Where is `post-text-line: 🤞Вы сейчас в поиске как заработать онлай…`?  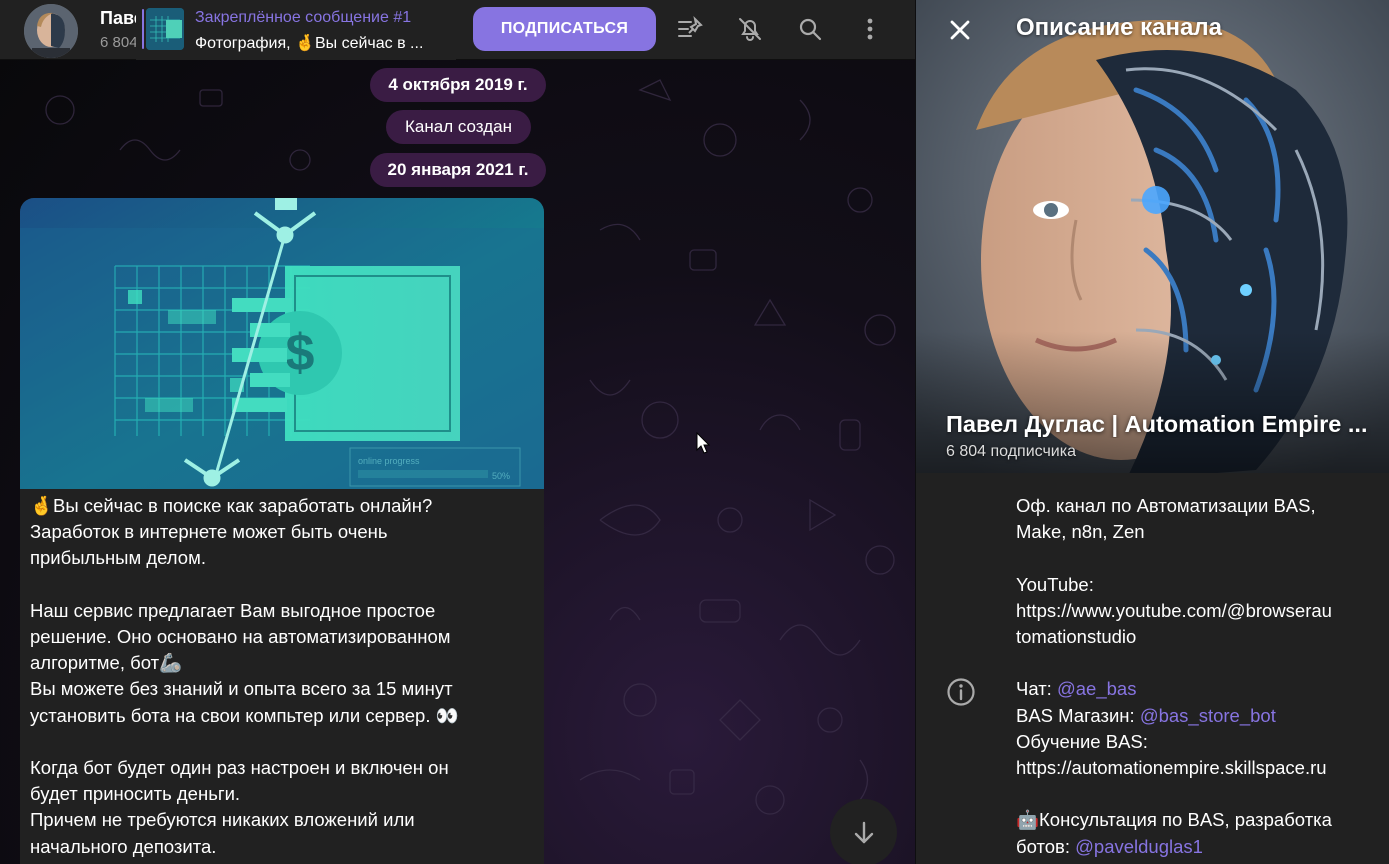 post-text-line: 🤞Вы сейчас в поиске как заработать онлай… is located at coordinates (231, 505).